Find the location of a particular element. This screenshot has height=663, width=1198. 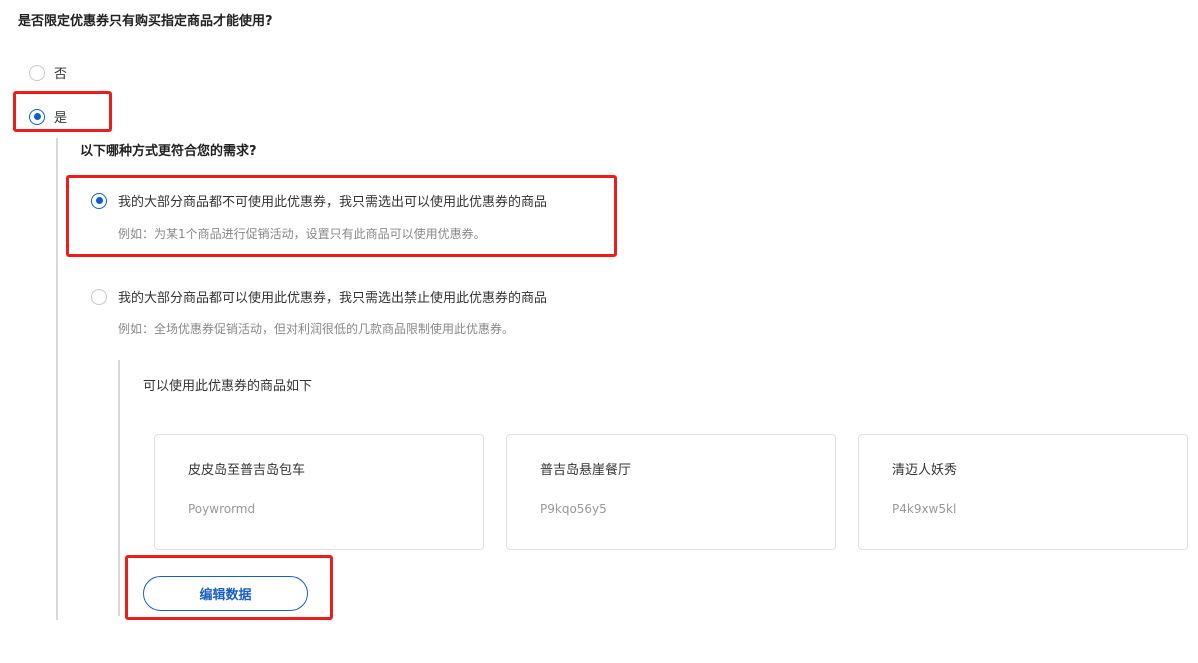

radio-option-yes: 是 is located at coordinates (48, 116).